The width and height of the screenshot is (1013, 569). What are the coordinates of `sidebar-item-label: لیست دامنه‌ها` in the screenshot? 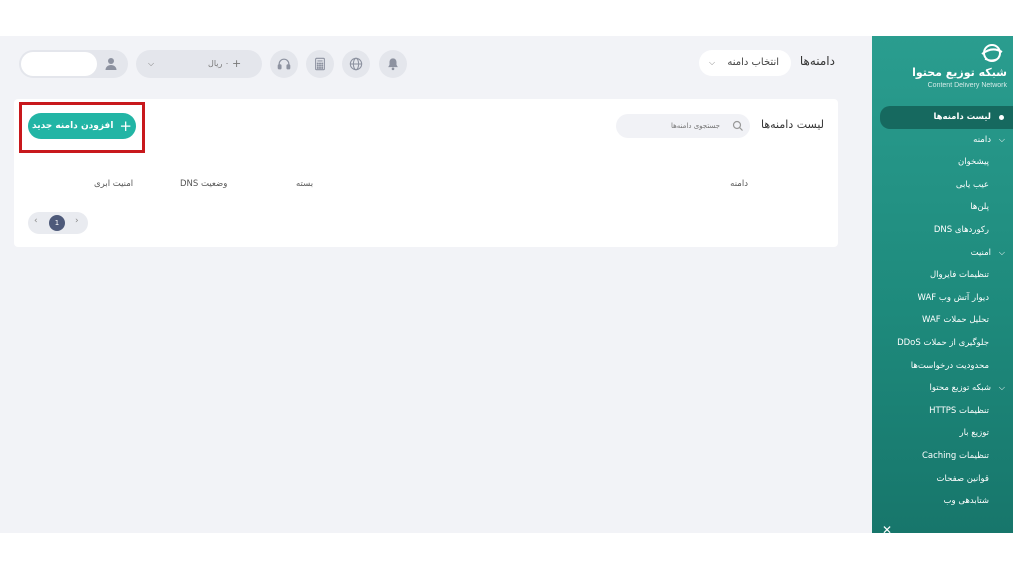 It's located at (962, 117).